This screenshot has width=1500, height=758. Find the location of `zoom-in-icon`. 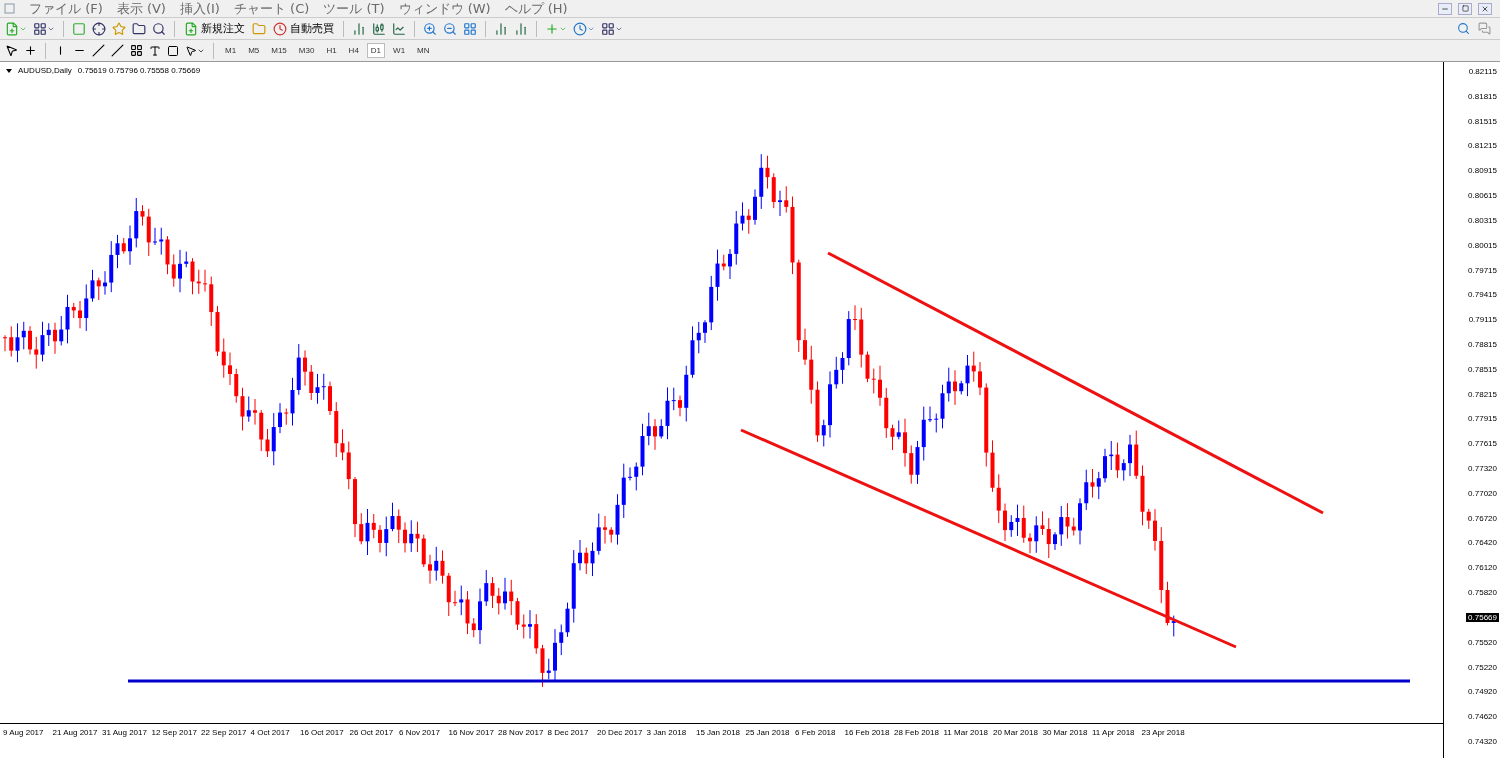

zoom-in-icon is located at coordinates (430, 28).